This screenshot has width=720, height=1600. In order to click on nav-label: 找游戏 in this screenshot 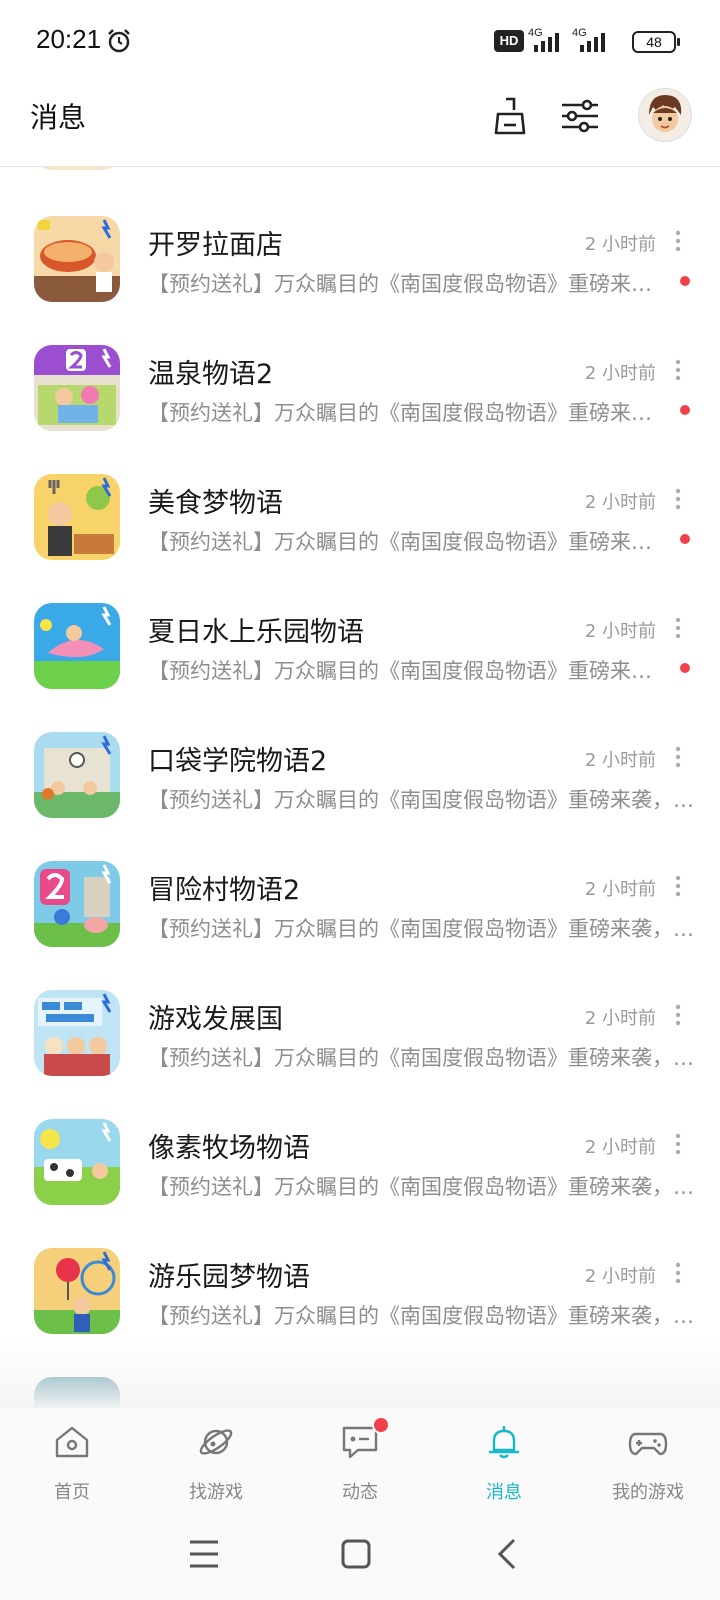, I will do `click(216, 1492)`.